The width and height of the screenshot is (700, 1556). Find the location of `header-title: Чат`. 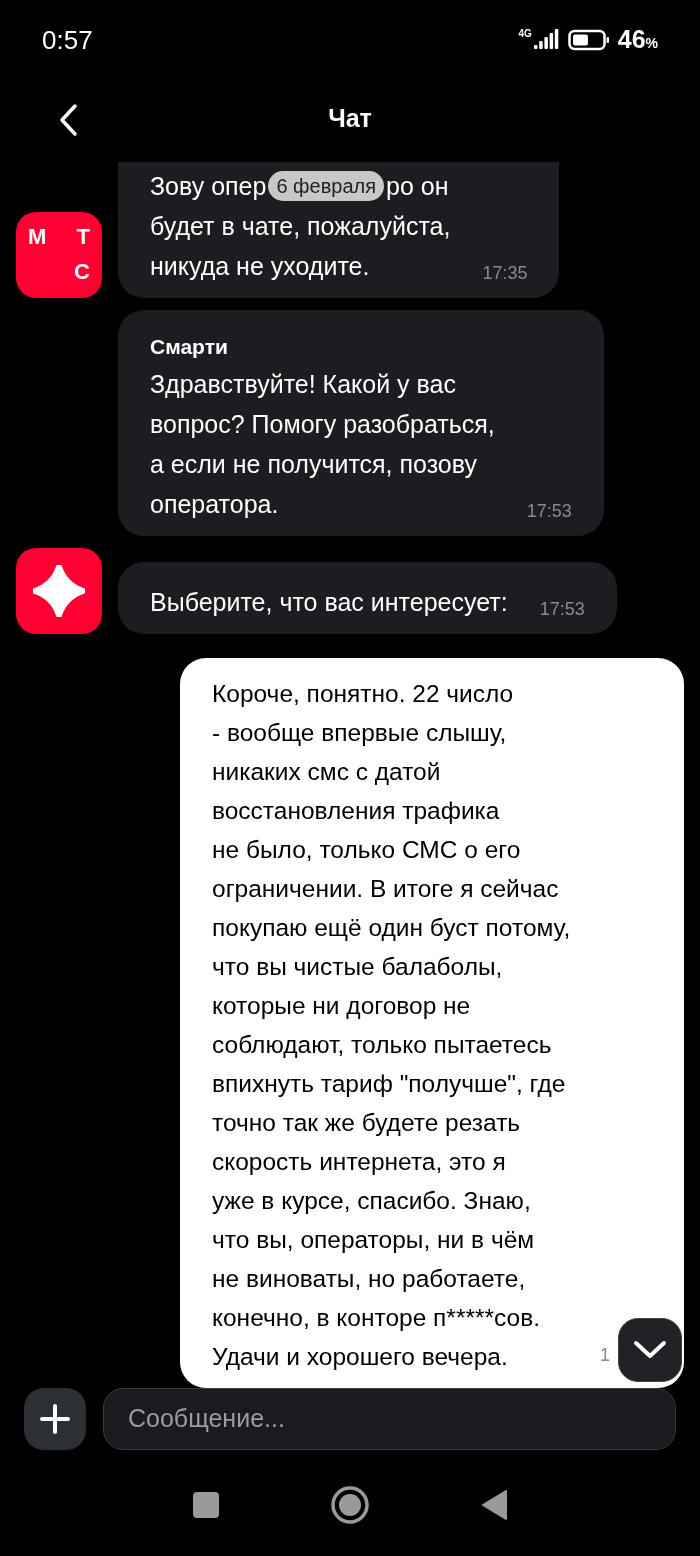

header-title: Чат is located at coordinates (350, 119).